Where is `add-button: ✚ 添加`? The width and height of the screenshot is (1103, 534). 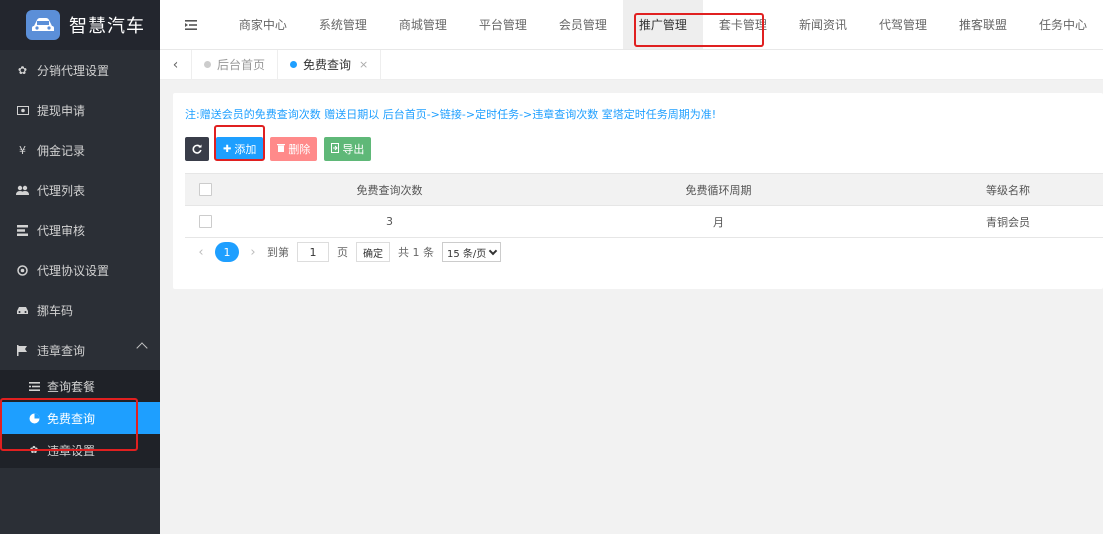
add-button: ✚ 添加 is located at coordinates (240, 149).